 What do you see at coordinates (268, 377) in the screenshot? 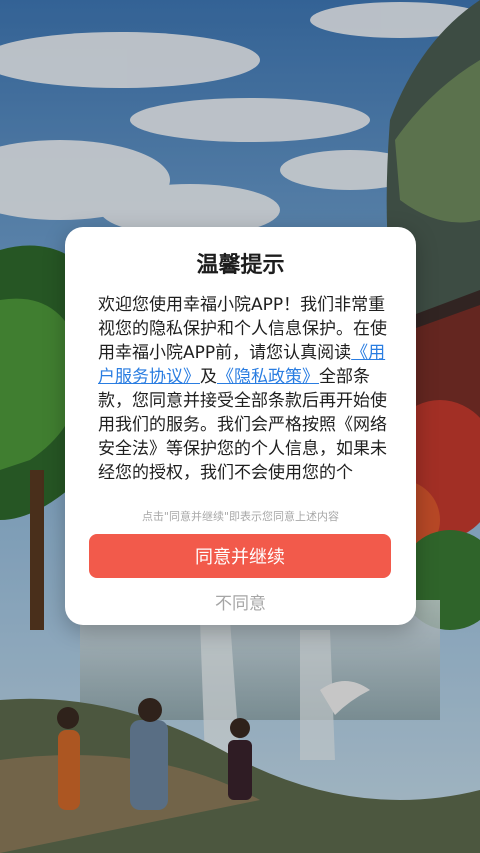
I see `privacy-policy-link: 《隐私政策》` at bounding box center [268, 377].